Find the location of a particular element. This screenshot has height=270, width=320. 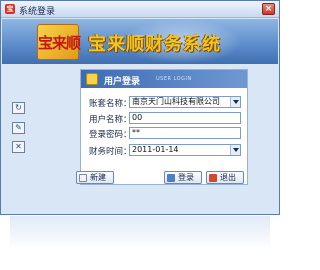

date-row: 财务时间： 2011-01-14 is located at coordinates (164, 150).